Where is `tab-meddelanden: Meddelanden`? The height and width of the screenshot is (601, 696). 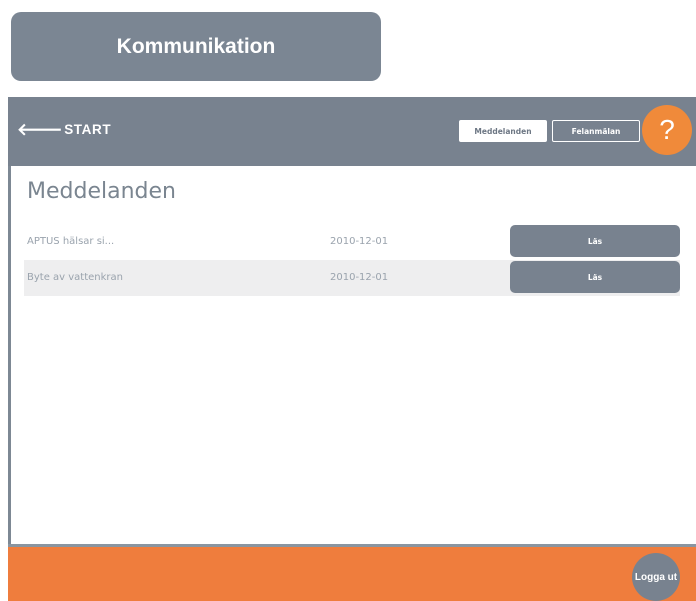 tab-meddelanden: Meddelanden is located at coordinates (503, 131).